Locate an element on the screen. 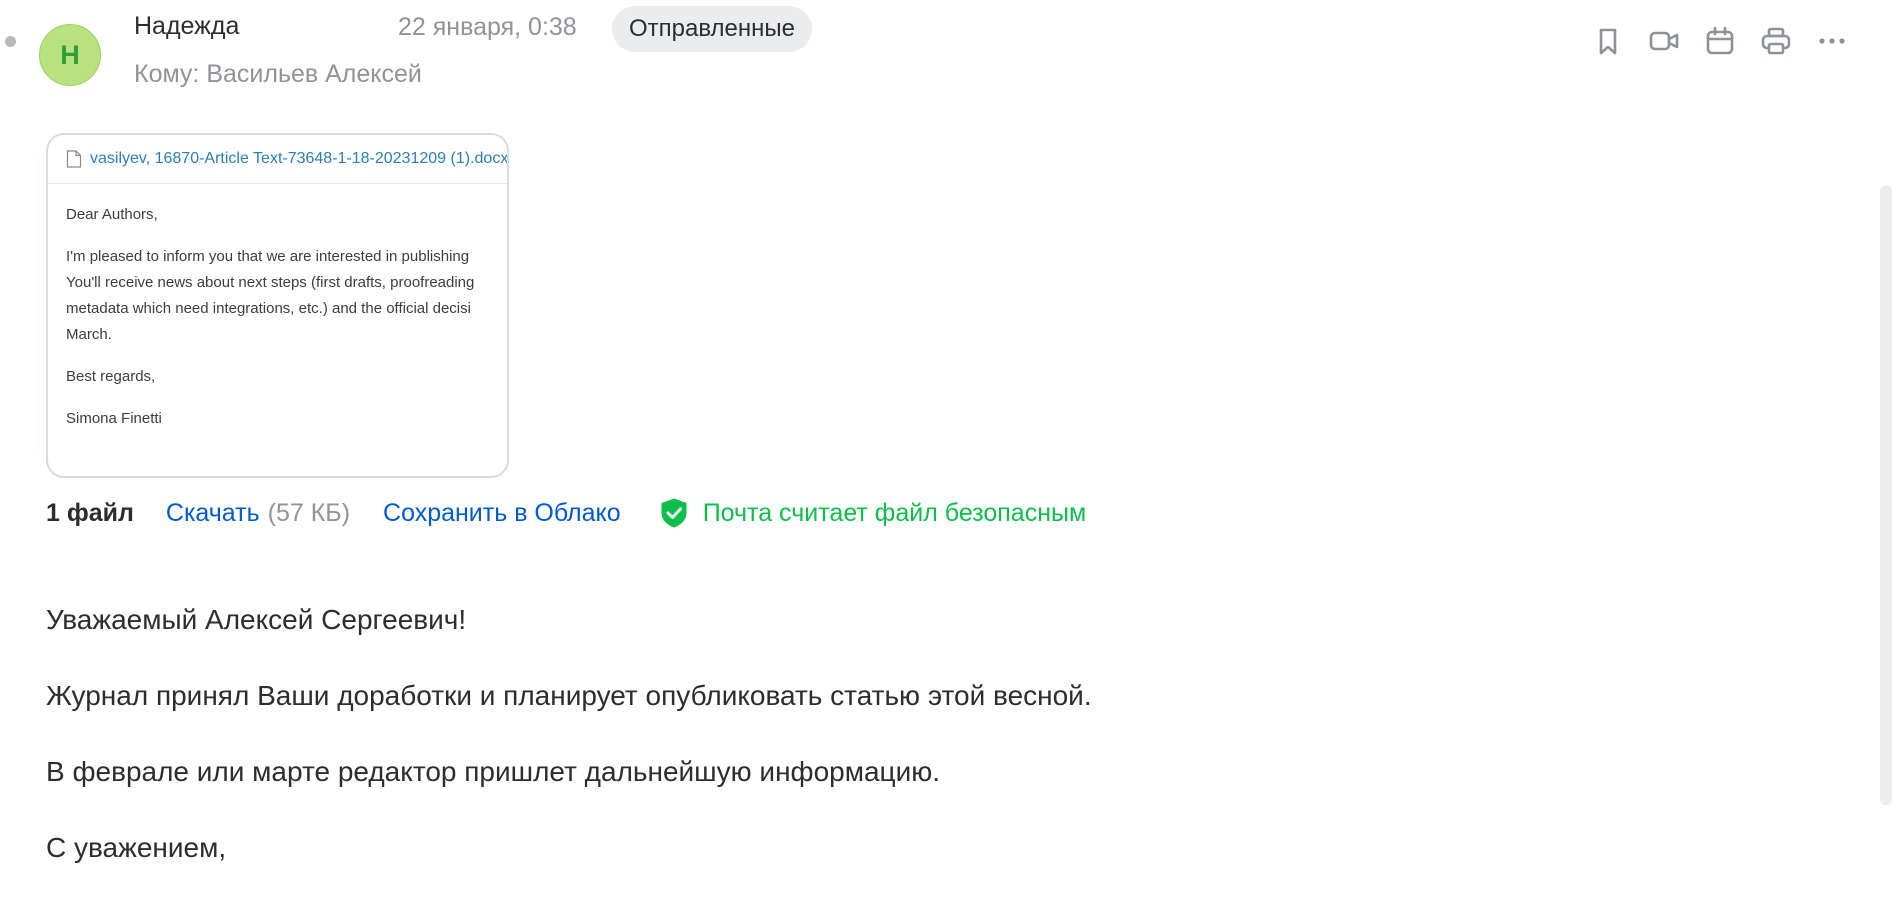 This screenshot has height=915, width=1892. body-paragraph: Уважаемый Алексей Сергеевич! is located at coordinates (256, 619).